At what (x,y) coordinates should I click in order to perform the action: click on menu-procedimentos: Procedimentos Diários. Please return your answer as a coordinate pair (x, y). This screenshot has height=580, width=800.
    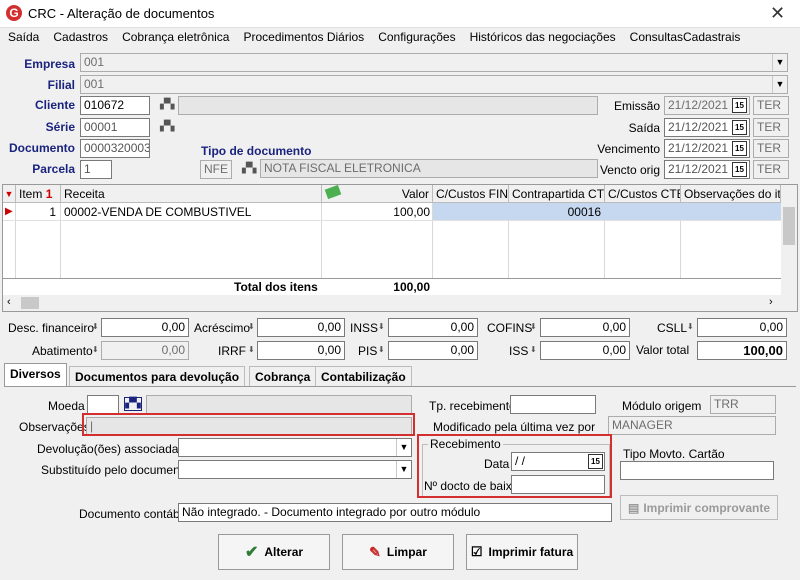
    Looking at the image, I should click on (303, 37).